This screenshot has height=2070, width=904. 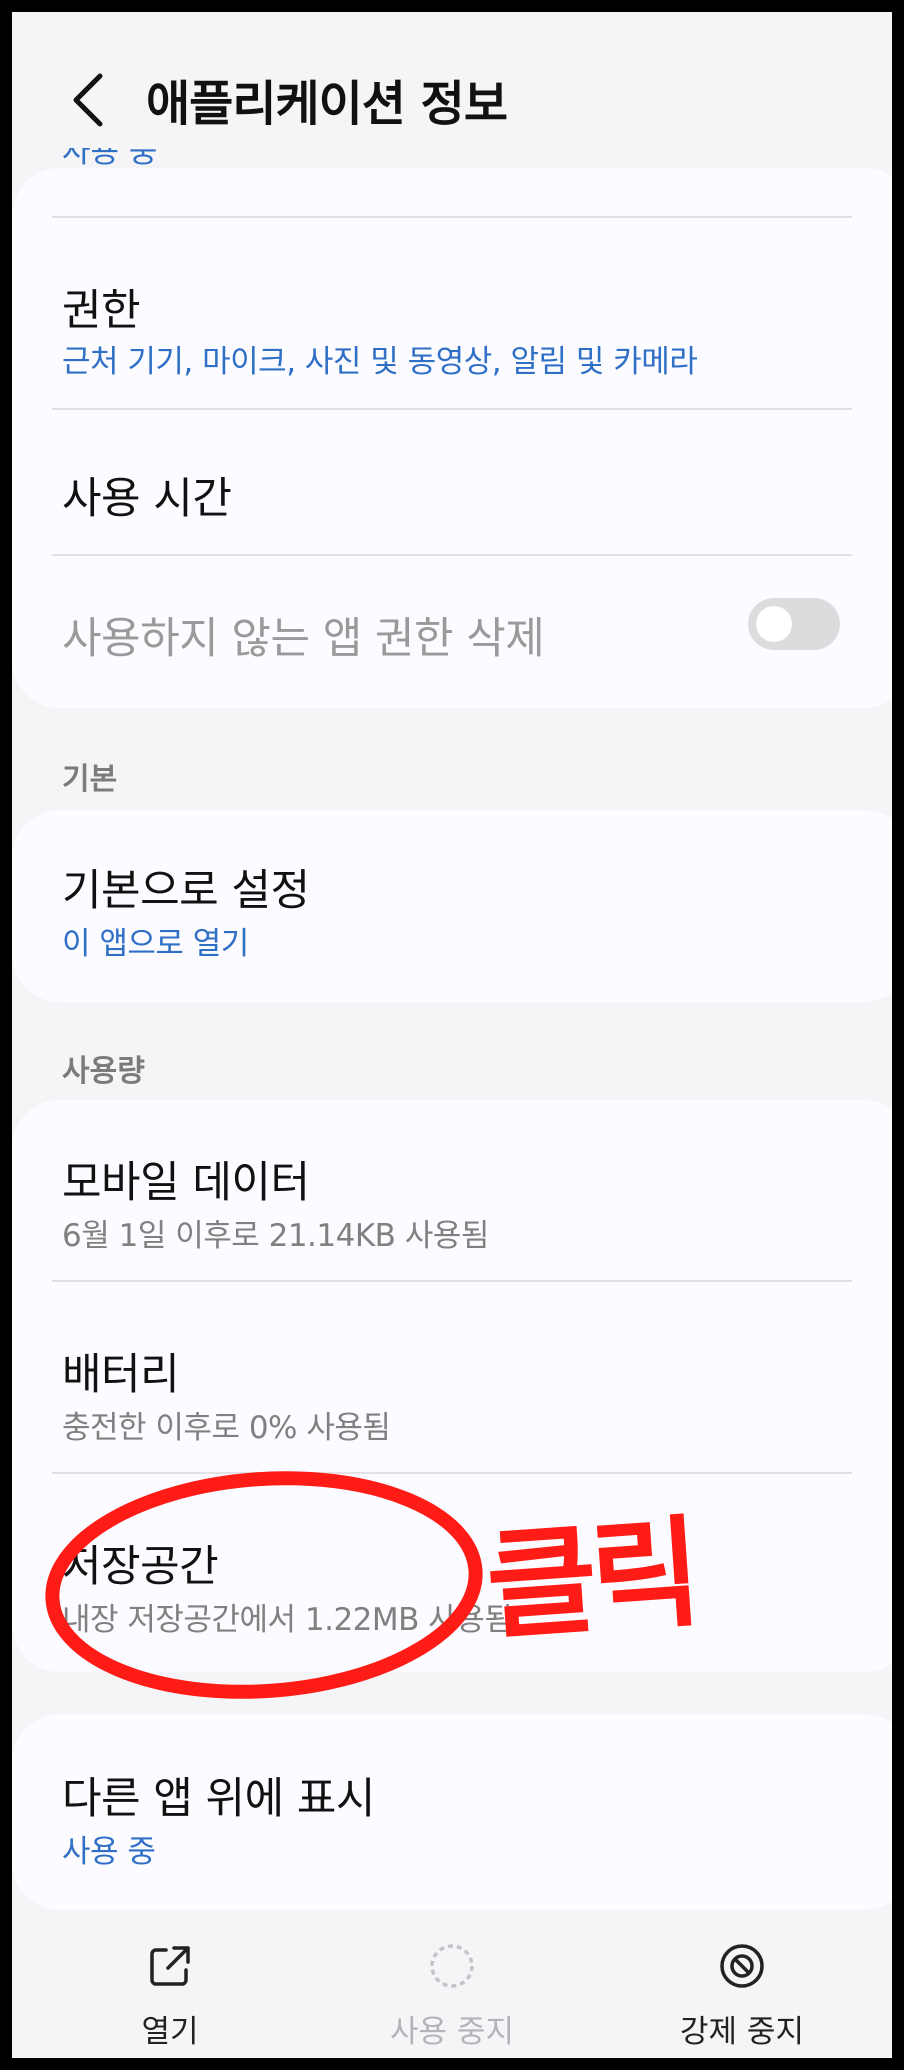 I want to click on toggle-knob, so click(x=774, y=624).